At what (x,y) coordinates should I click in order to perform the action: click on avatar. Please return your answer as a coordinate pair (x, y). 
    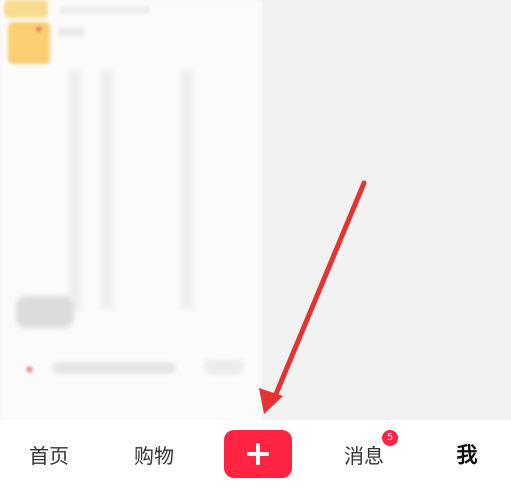
    Looking at the image, I should click on (29, 43).